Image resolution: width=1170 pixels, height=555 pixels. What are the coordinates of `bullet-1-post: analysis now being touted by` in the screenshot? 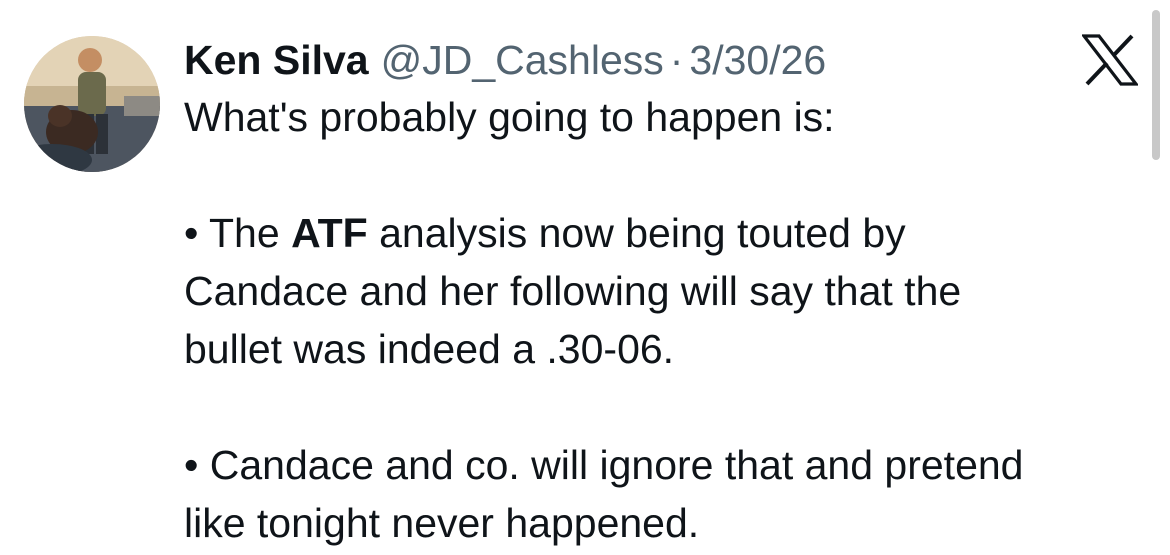 It's located at (636, 233).